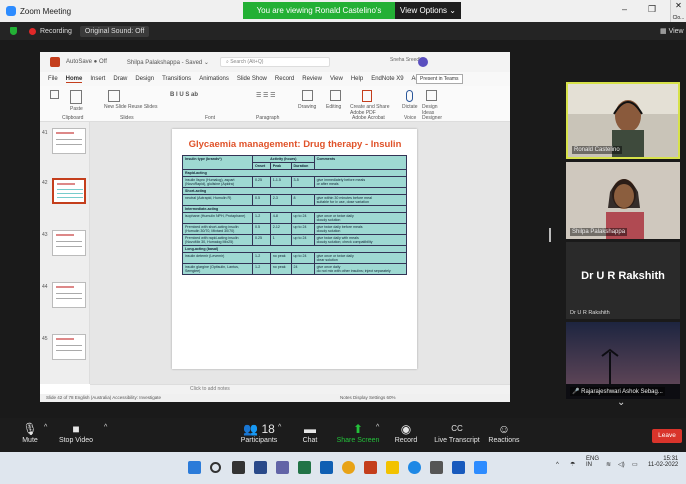 The image size is (686, 484). What do you see at coordinates (414, 467) in the screenshot?
I see `edge-icon` at bounding box center [414, 467].